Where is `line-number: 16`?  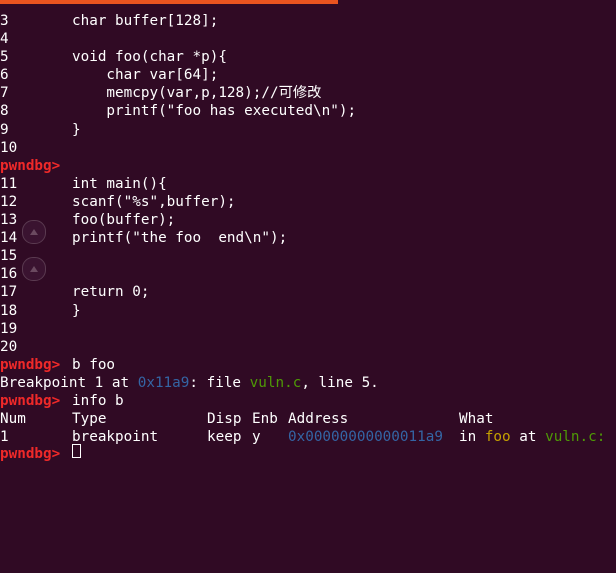 line-number: 16 is located at coordinates (9, 274).